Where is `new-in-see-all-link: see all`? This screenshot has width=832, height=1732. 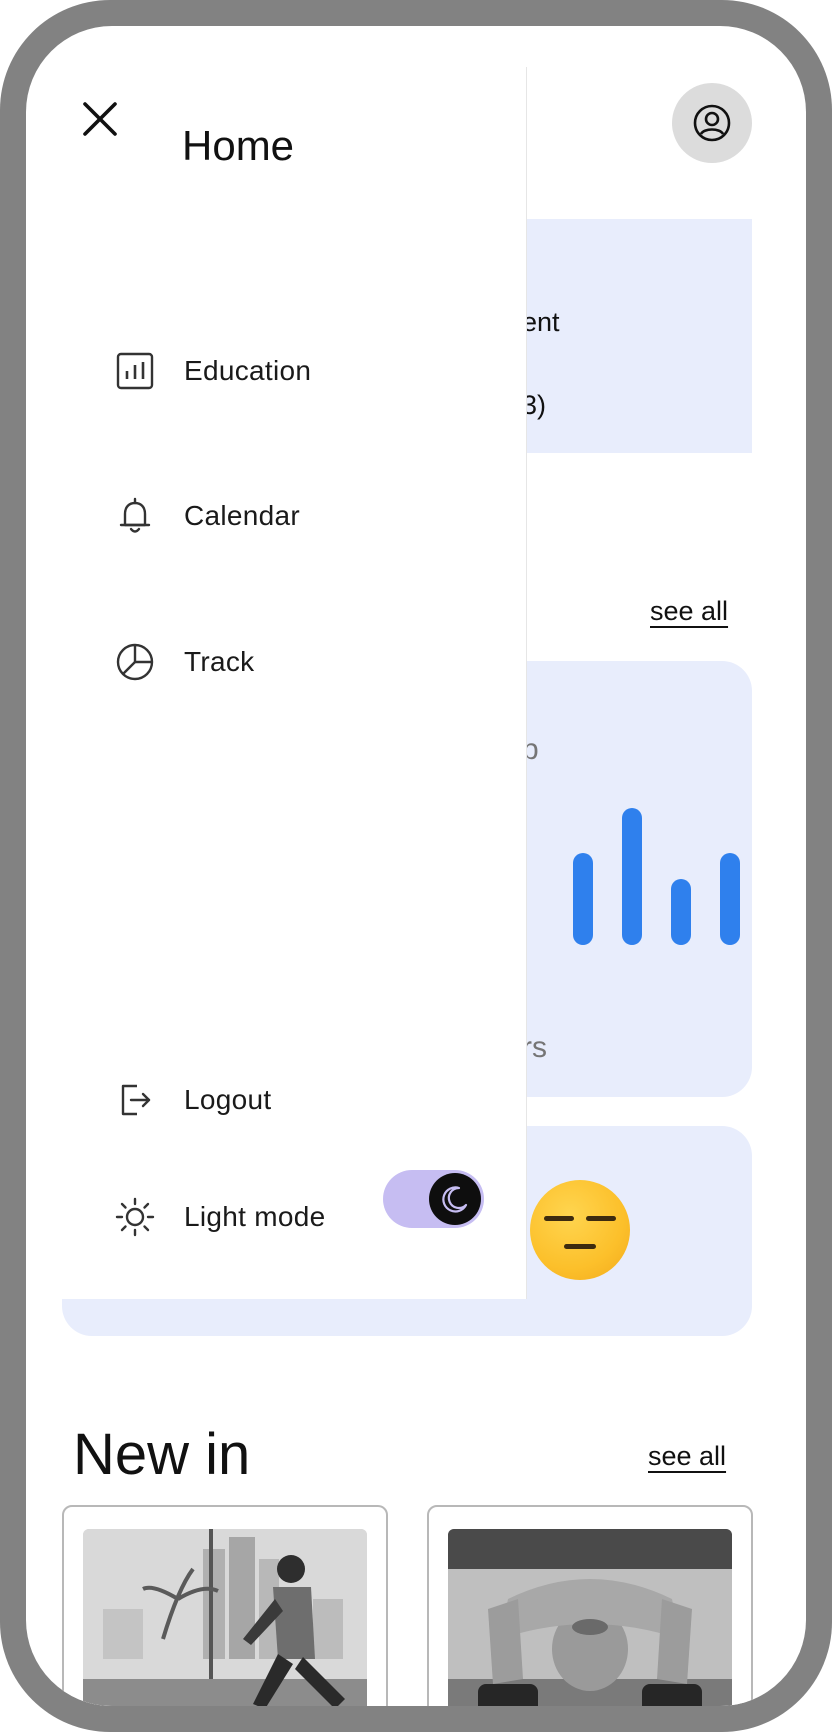
new-in-see-all-link: see all is located at coordinates (687, 1456).